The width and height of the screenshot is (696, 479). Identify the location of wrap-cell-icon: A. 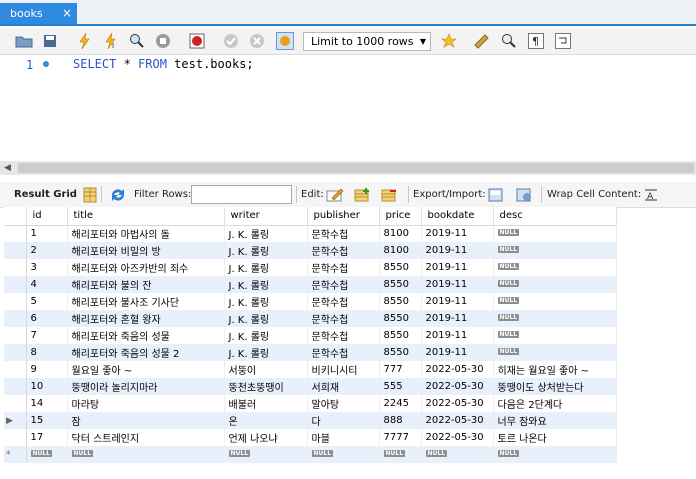
(651, 195).